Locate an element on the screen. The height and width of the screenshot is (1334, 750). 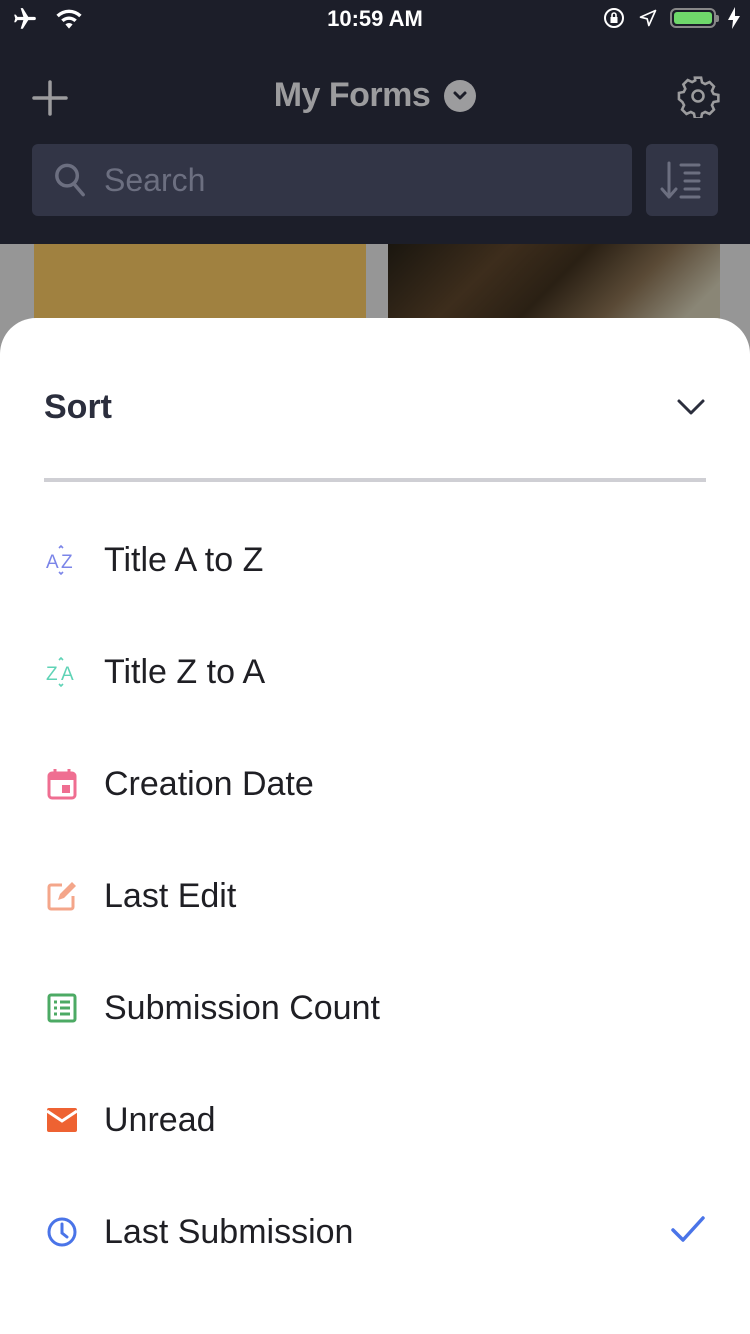
clock-icon is located at coordinates (62, 1232).